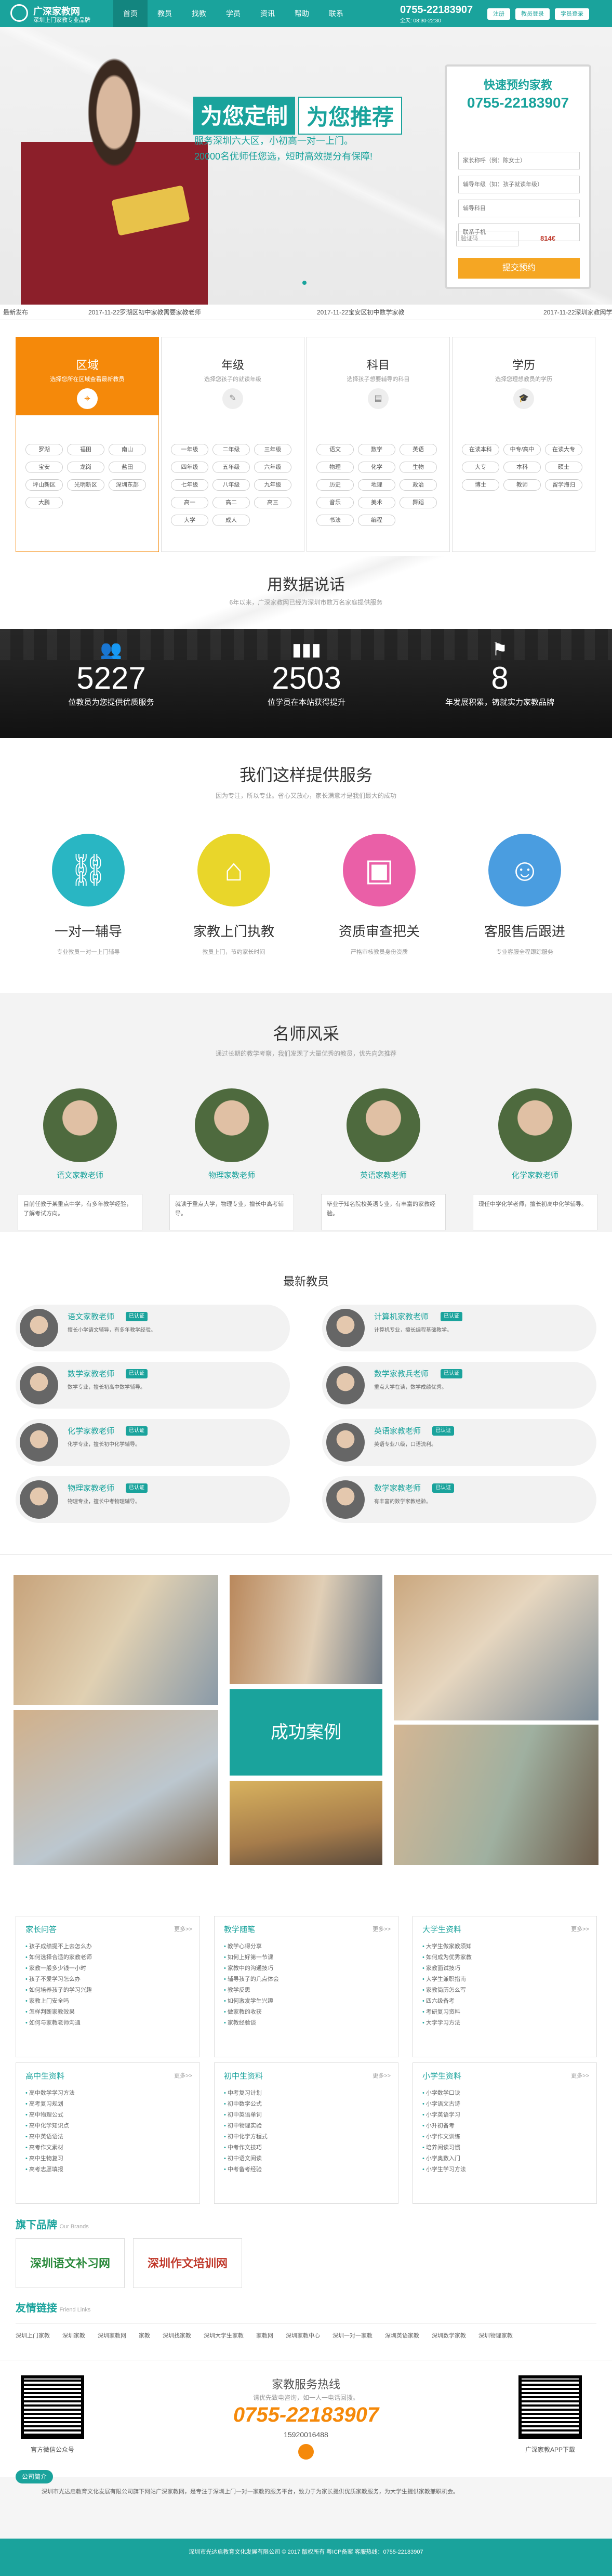 Image resolution: width=612 pixels, height=2576 pixels. I want to click on ticker-item: 2017-11-22深圳家教网学员, so click(577, 312).